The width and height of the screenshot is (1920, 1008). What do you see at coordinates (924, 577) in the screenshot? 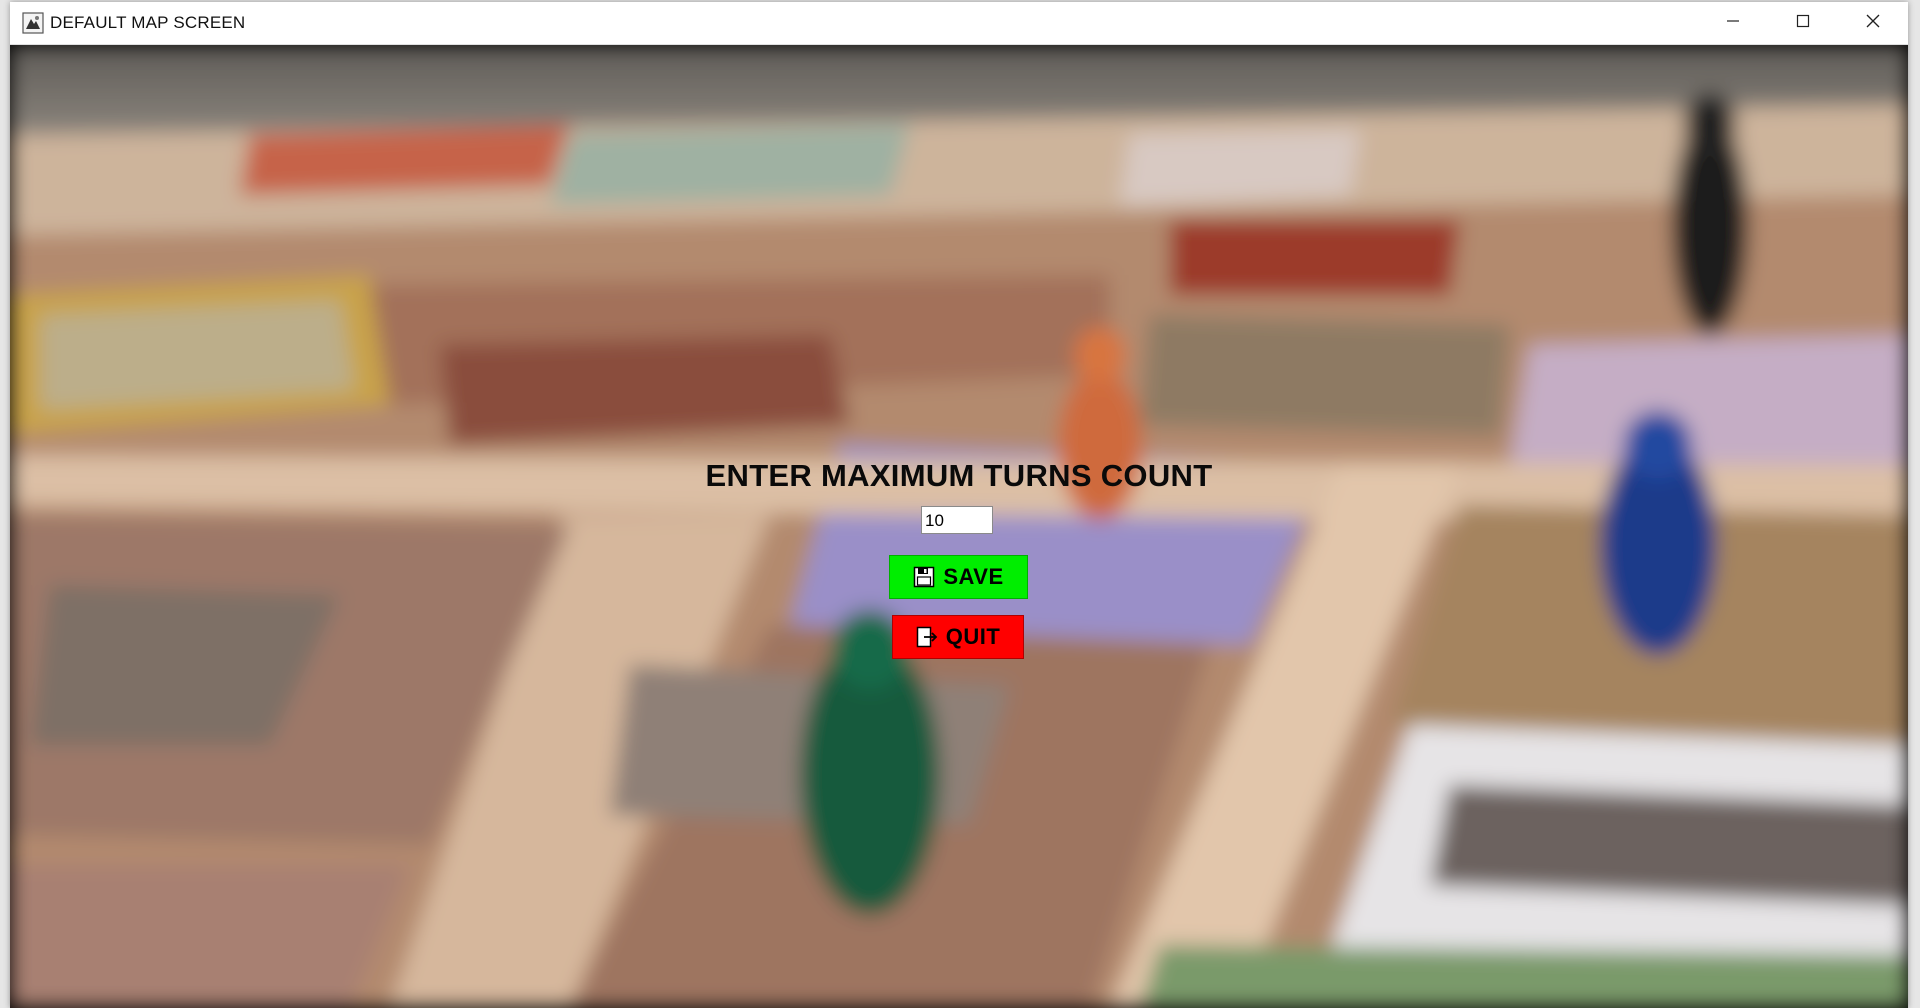
I see `floppy-disk-icon` at bounding box center [924, 577].